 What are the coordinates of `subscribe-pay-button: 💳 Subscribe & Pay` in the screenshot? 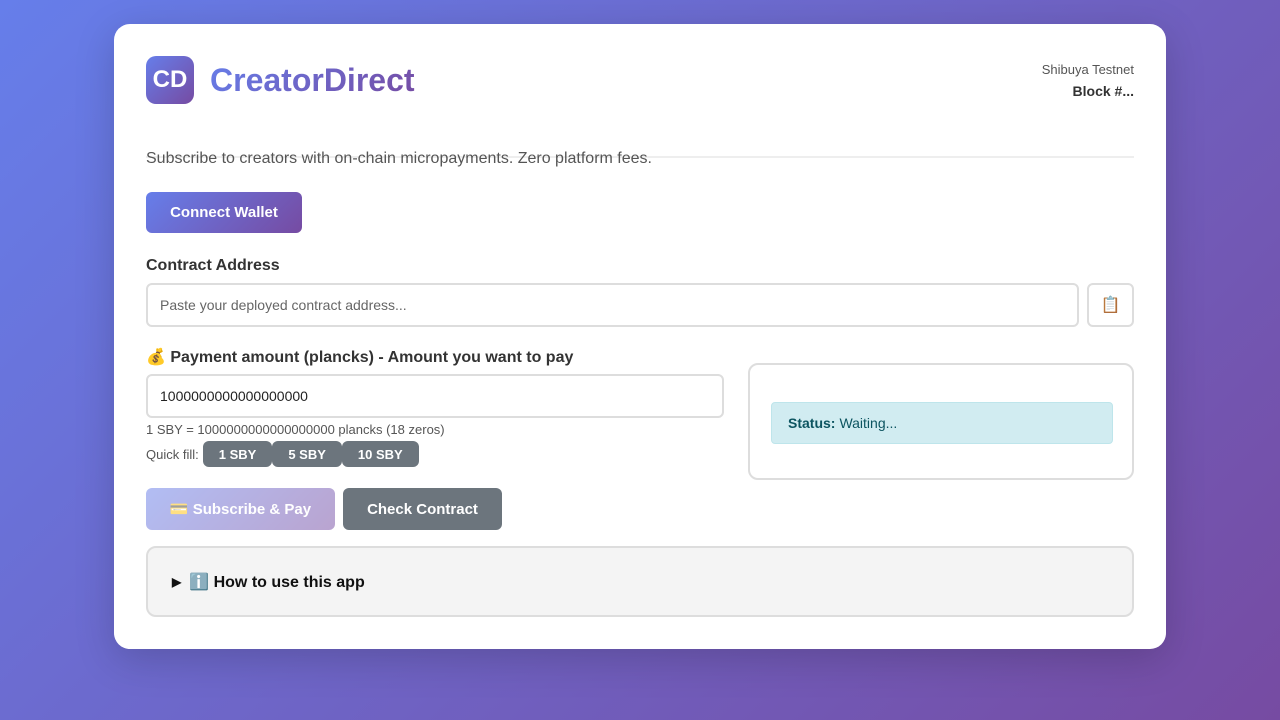 It's located at (240, 509).